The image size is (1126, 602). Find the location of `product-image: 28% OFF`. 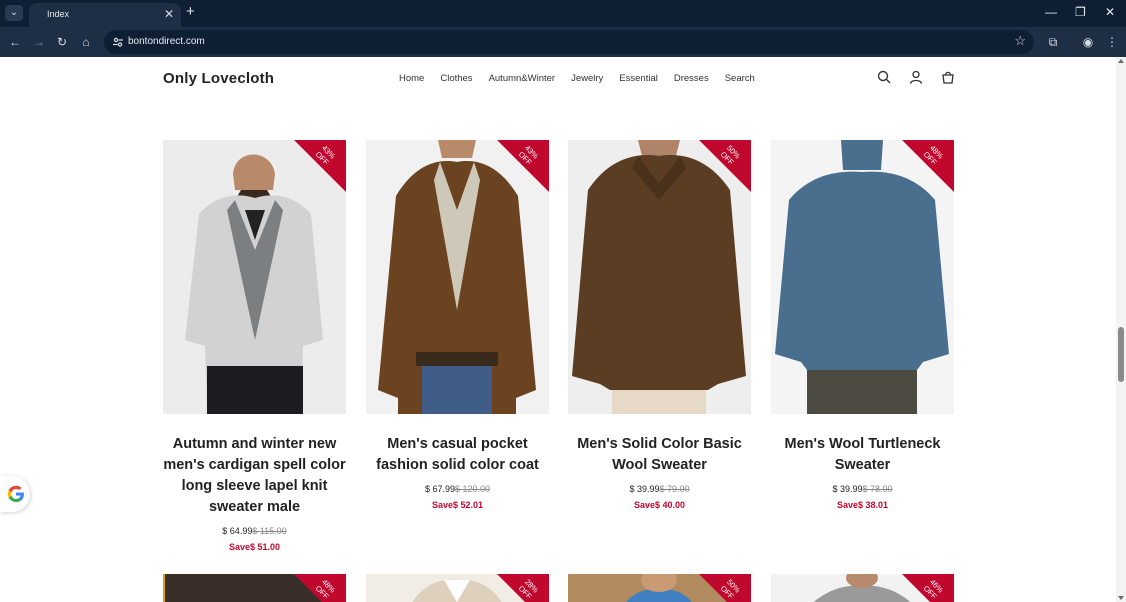

product-image: 28% OFF is located at coordinates (457, 588).